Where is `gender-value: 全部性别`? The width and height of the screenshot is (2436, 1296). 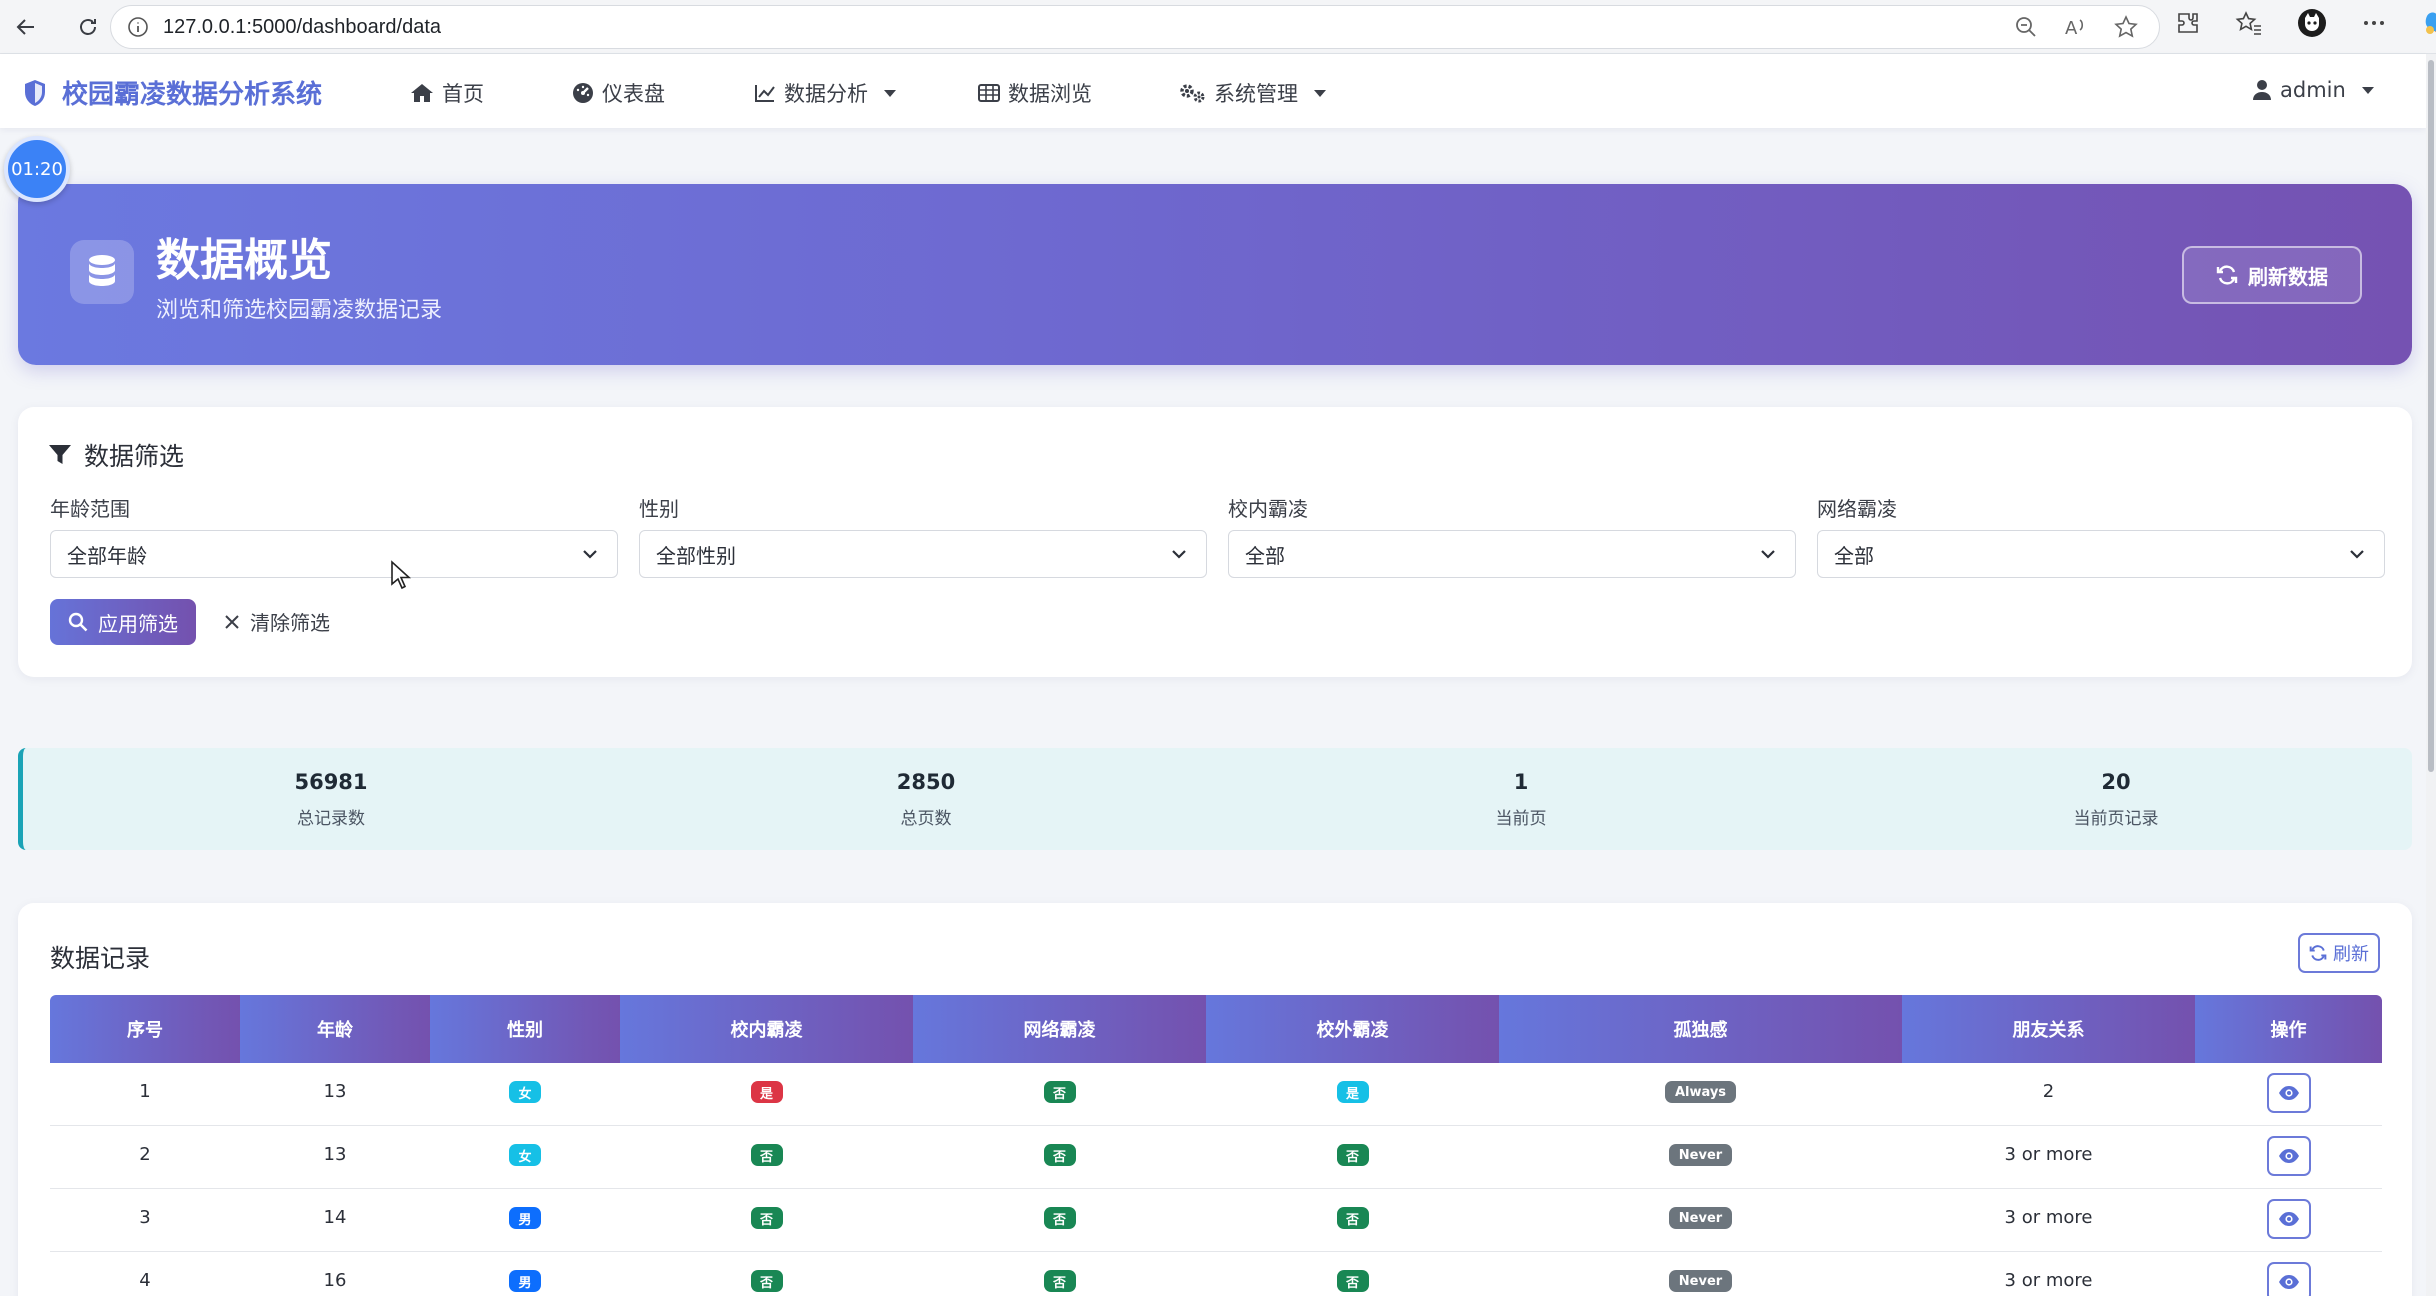 gender-value: 全部性别 is located at coordinates (696, 555).